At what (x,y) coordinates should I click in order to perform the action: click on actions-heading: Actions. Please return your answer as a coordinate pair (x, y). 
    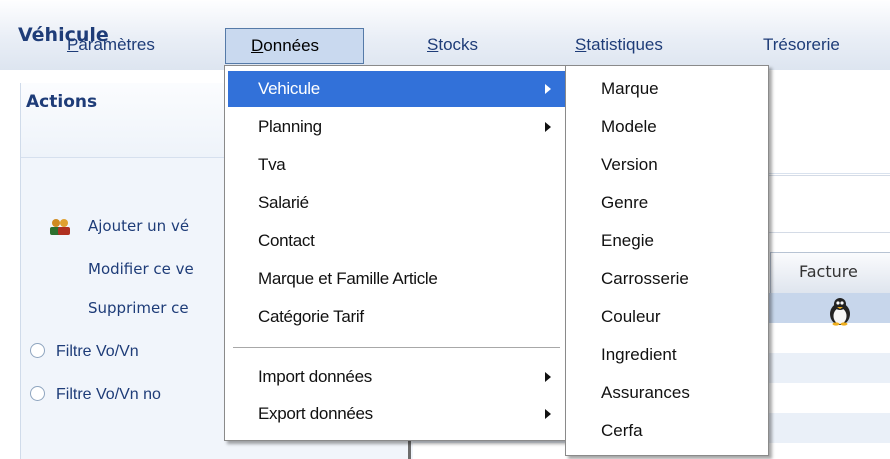
    Looking at the image, I should click on (62, 102).